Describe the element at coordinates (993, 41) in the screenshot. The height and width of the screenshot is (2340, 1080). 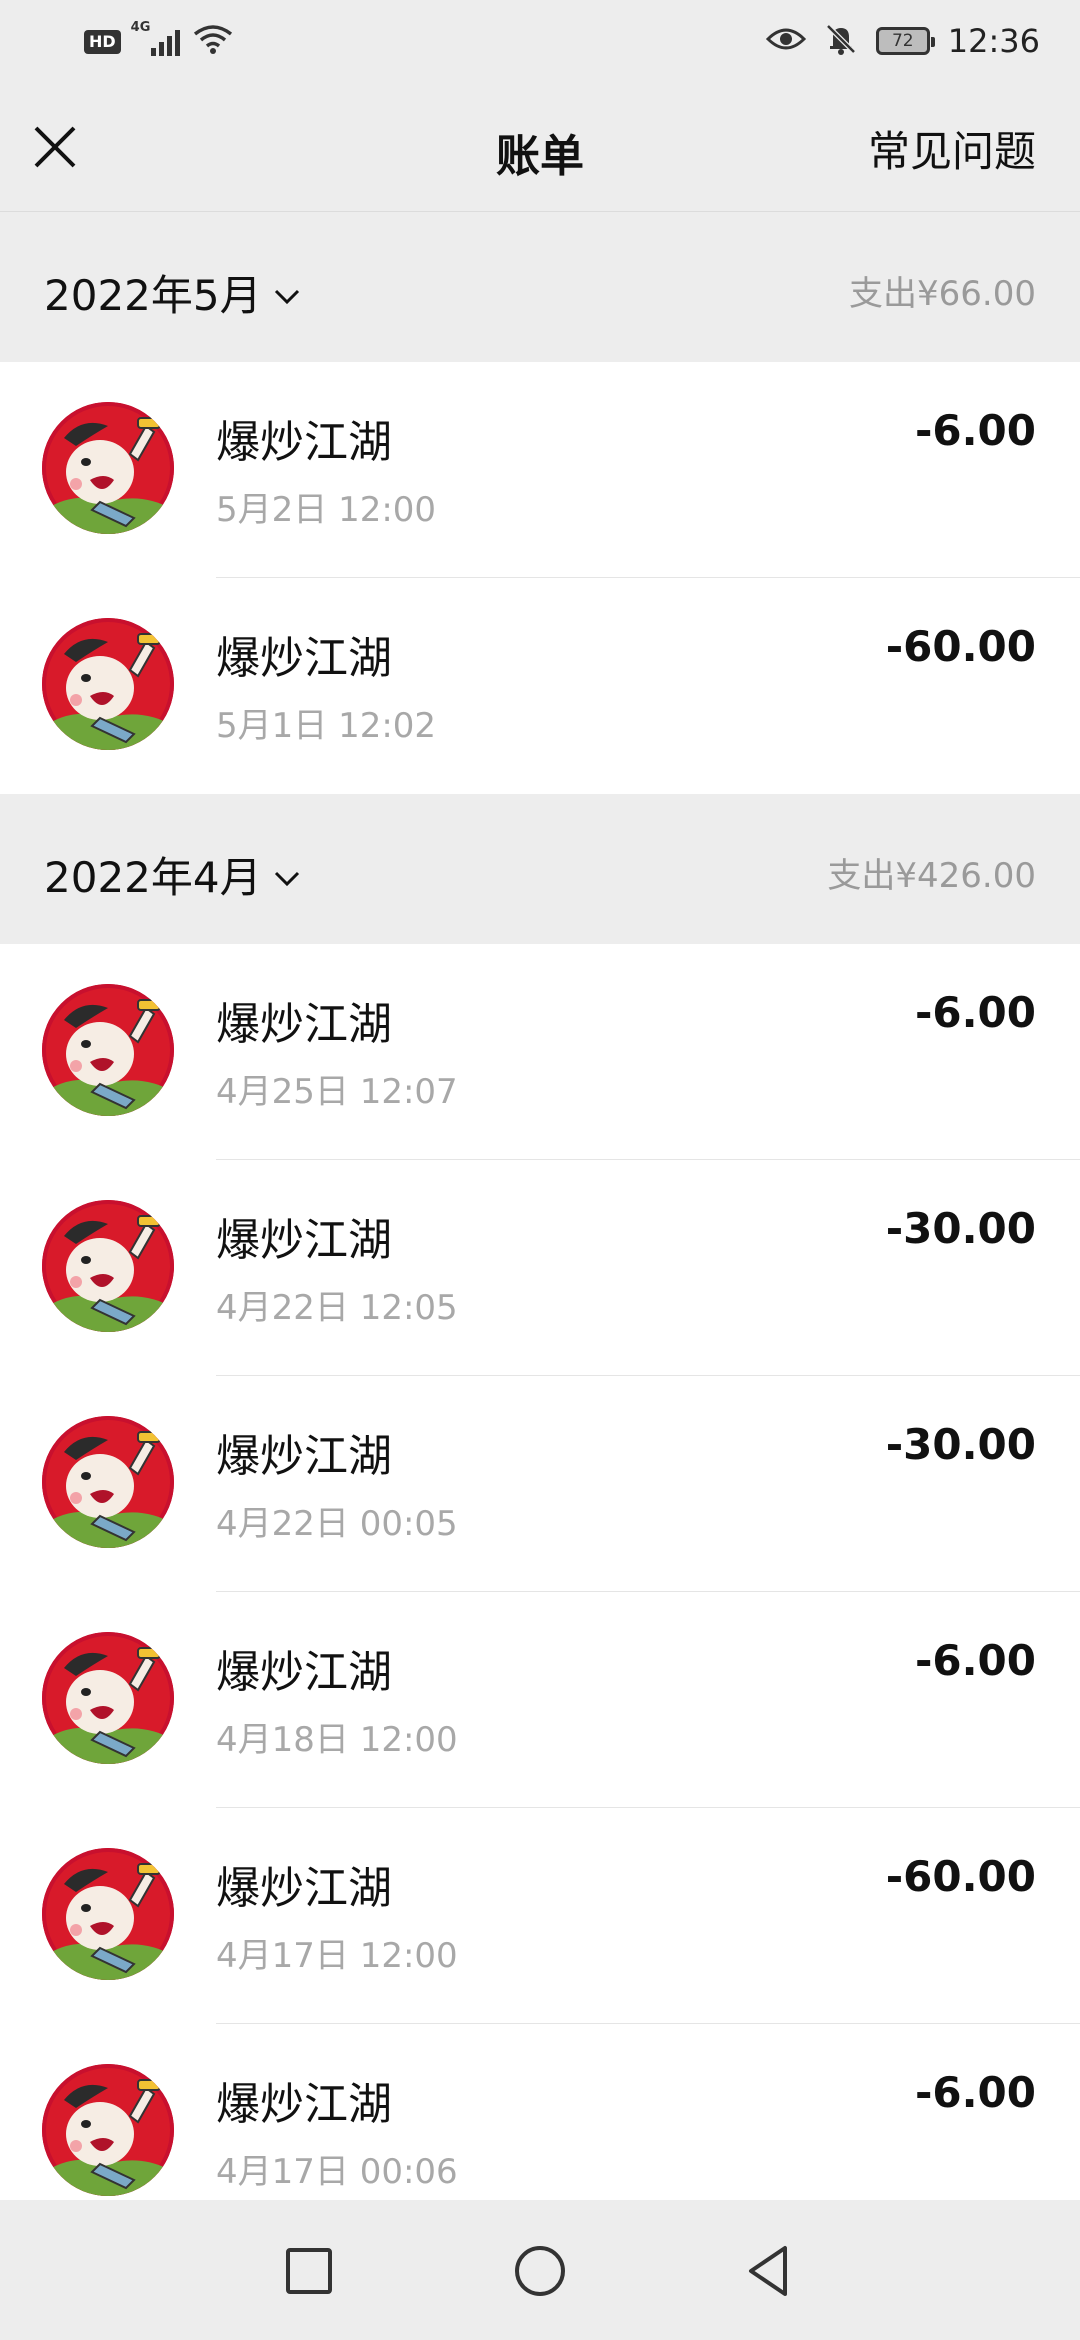
I see `status-time: 12:36` at that location.